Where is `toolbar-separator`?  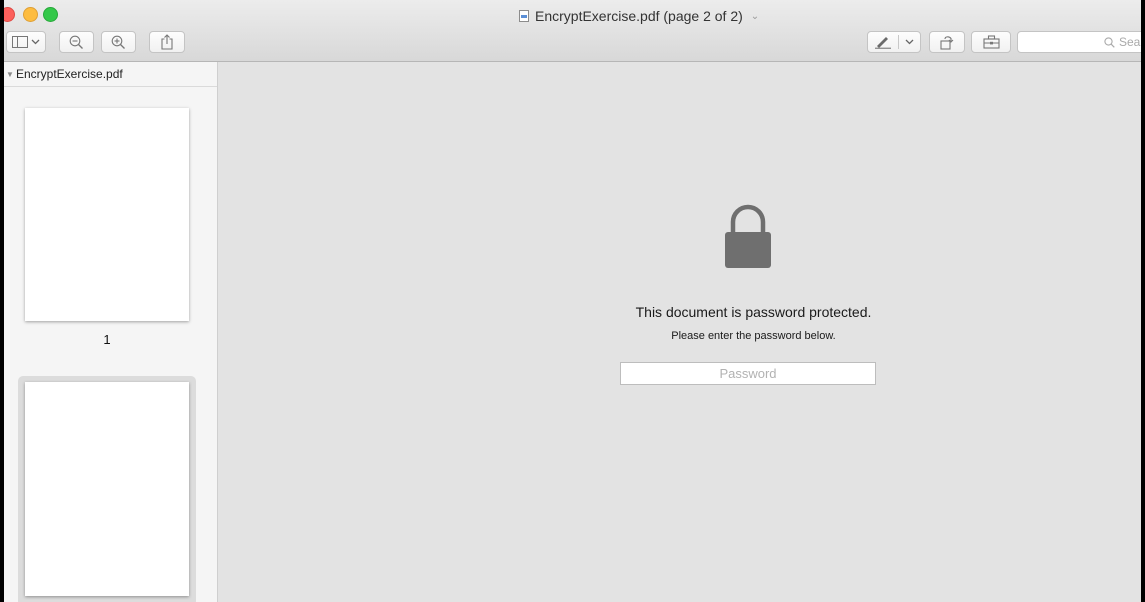
toolbar-separator is located at coordinates (898, 42).